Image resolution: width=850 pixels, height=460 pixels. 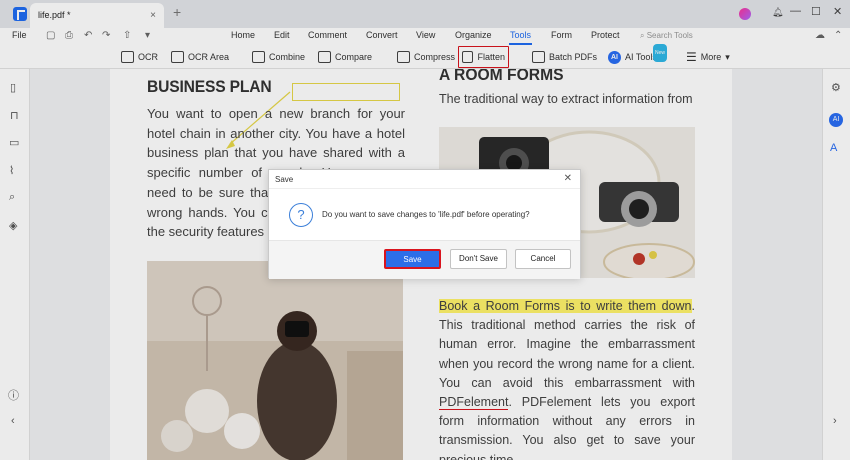 I want to click on dialog-footer: Save Don't Save Cancel, so click(x=424, y=259).